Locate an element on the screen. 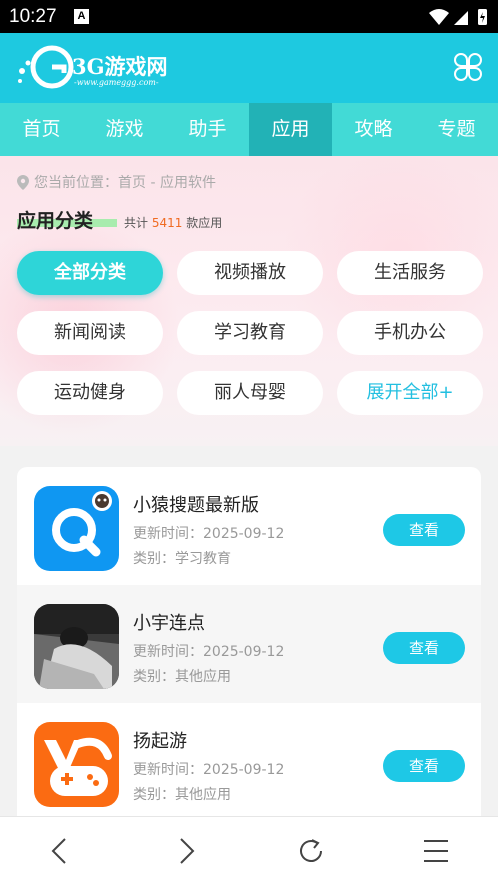 The height and width of the screenshot is (885, 498). nav-item-games: 游戏 is located at coordinates (124, 129).